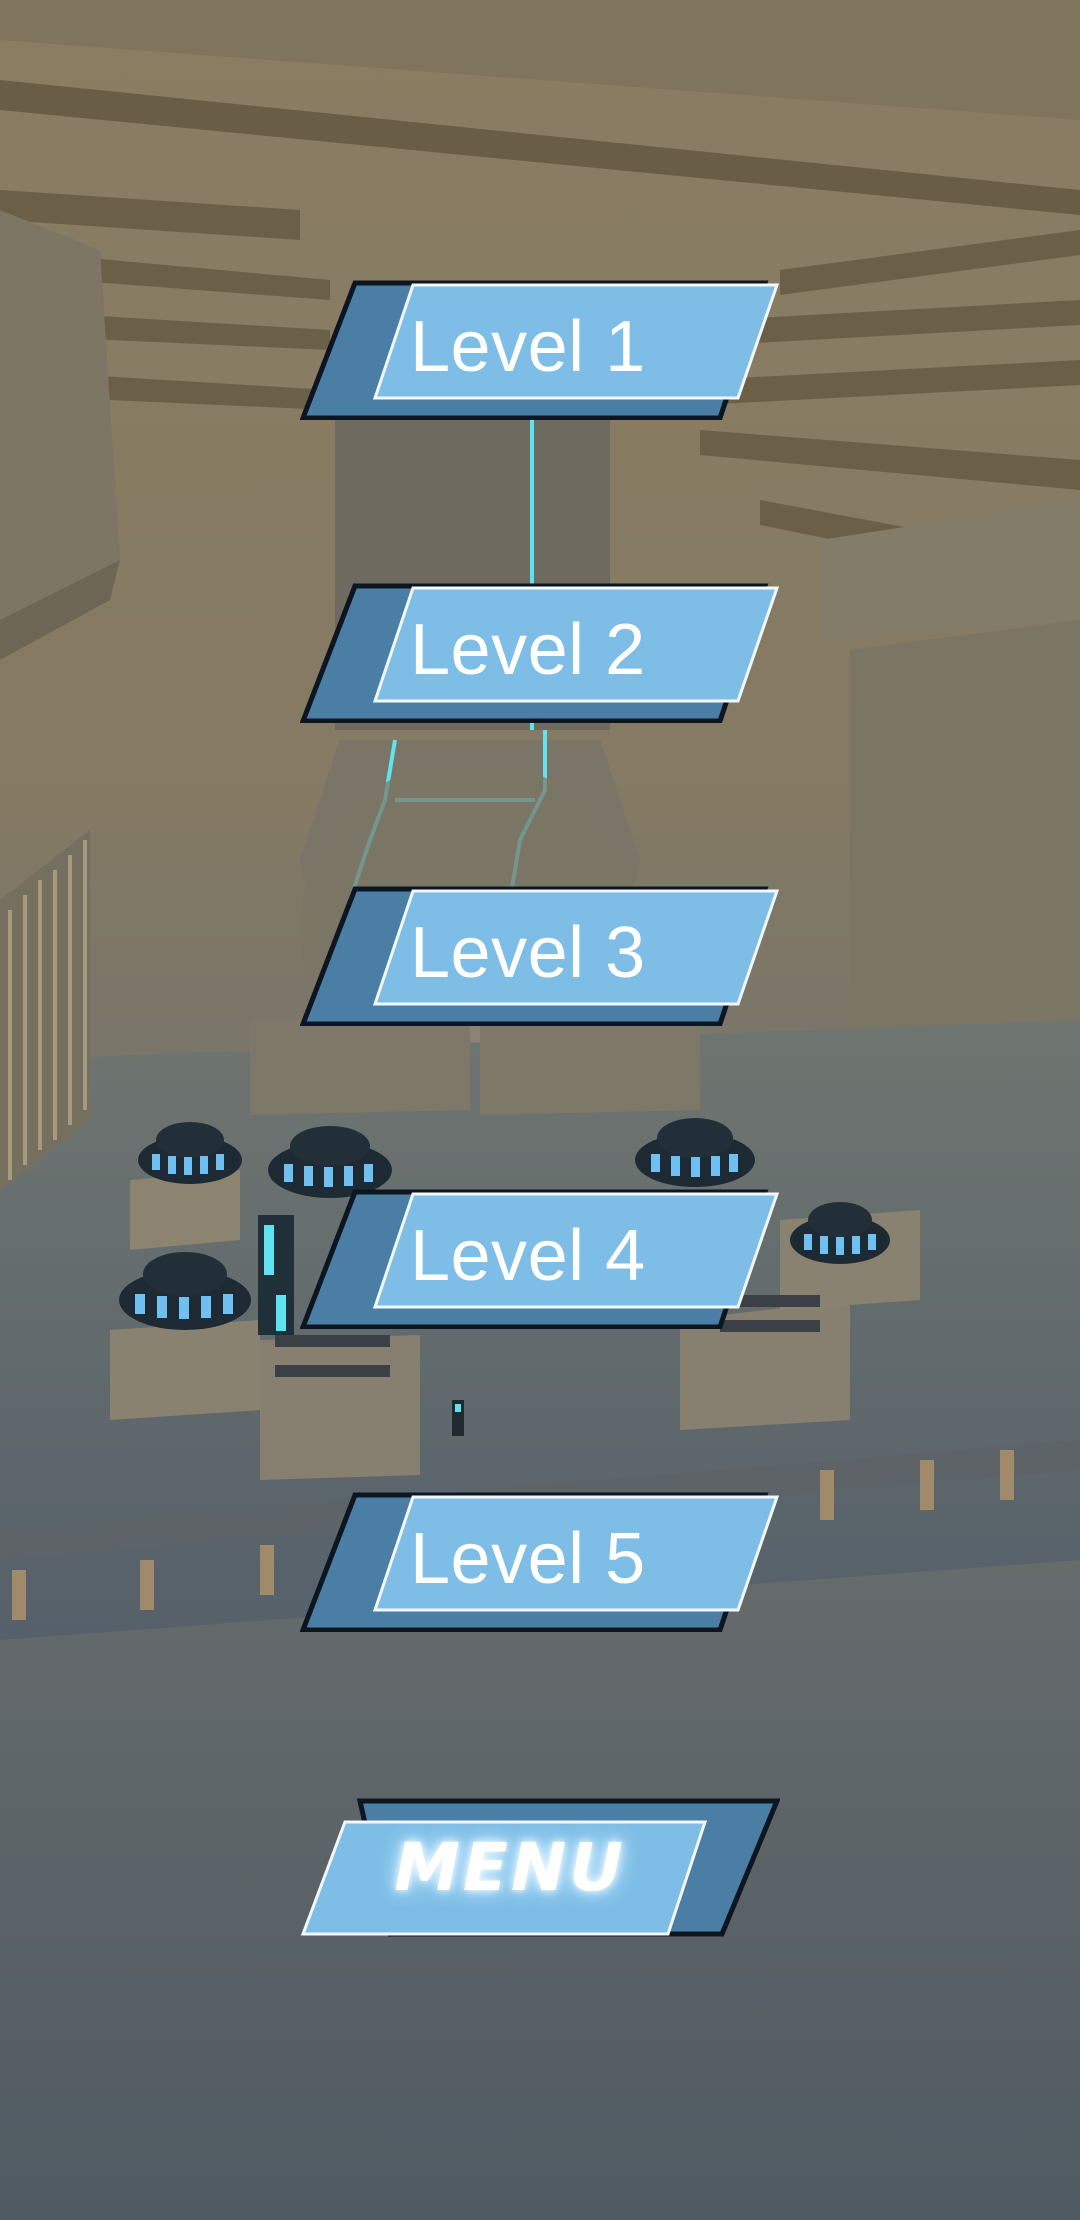 The image size is (1080, 2220). I want to click on level-3-label: Level 3, so click(528, 953).